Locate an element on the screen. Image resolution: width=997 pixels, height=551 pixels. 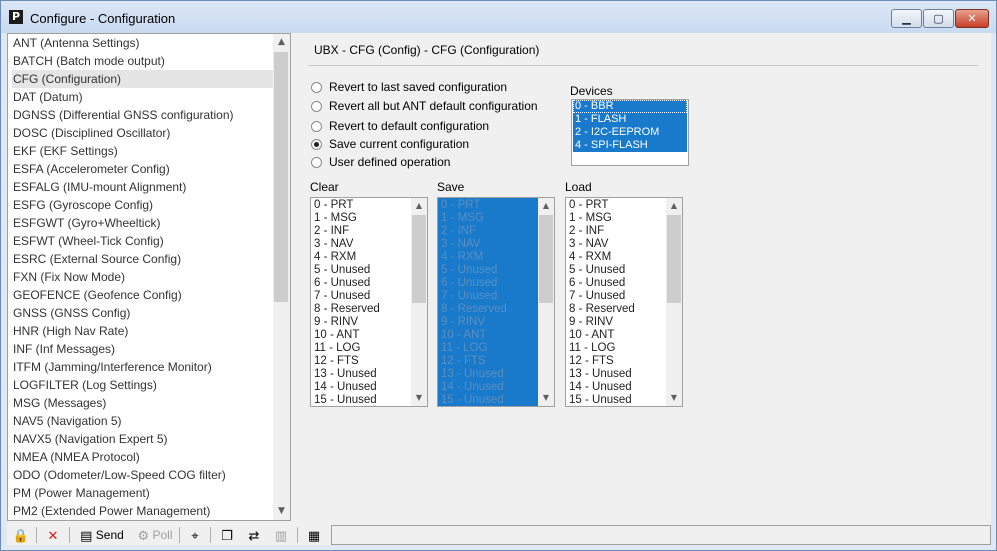
lock-icon: 🔒 is located at coordinates (21, 535).